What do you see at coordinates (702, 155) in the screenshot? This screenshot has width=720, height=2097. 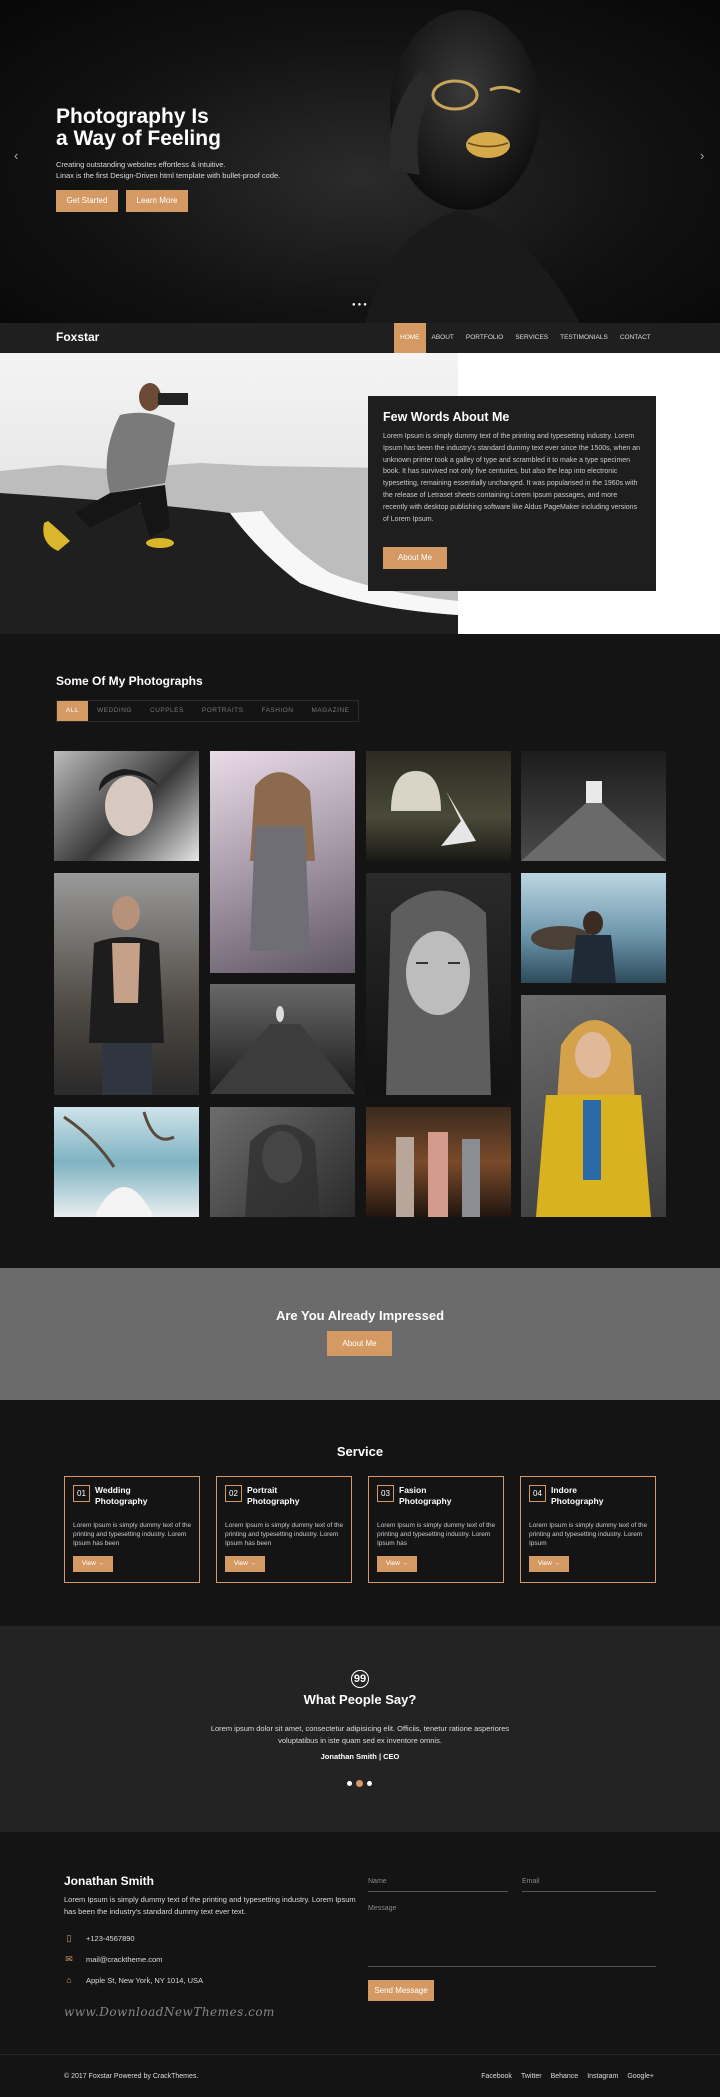 I see `next-slide-arrow-icon: ›` at bounding box center [702, 155].